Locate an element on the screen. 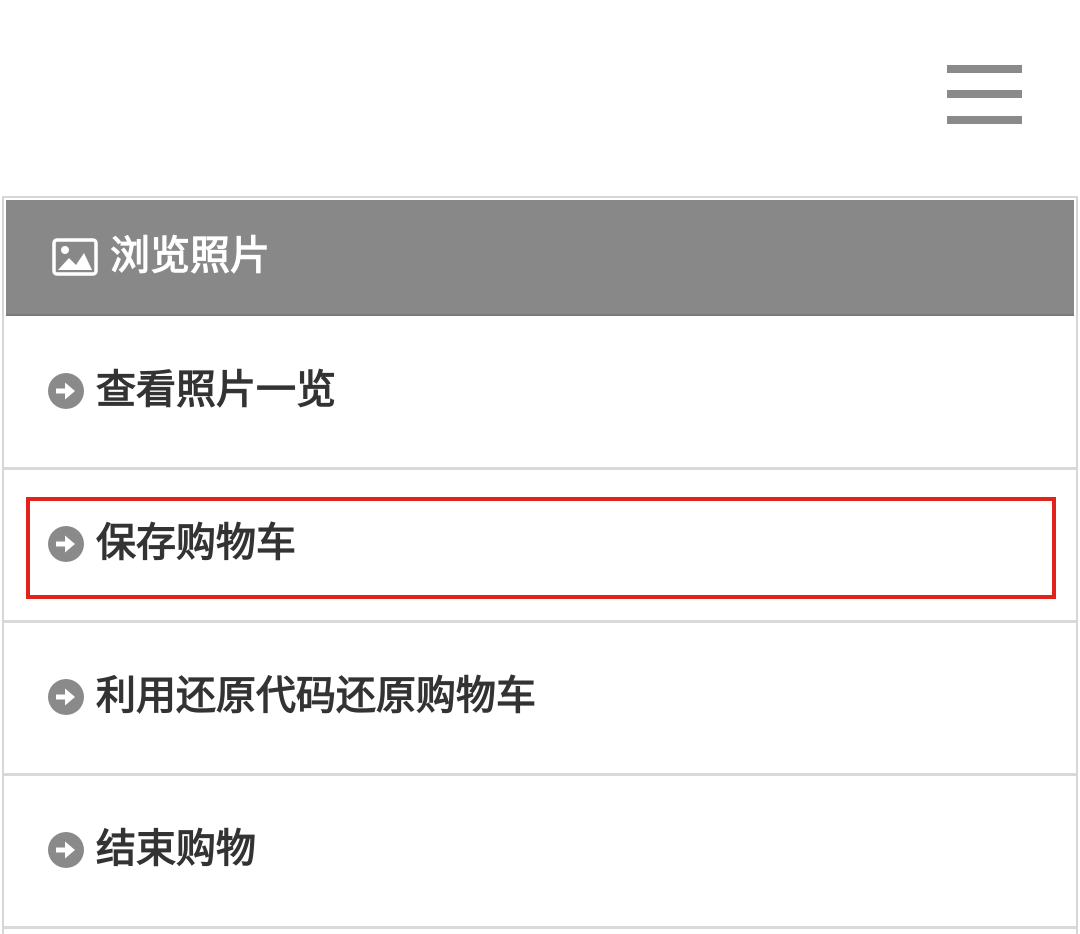 Image resolution: width=1080 pixels, height=934 pixels. hamburger-menu-icon is located at coordinates (984, 97).